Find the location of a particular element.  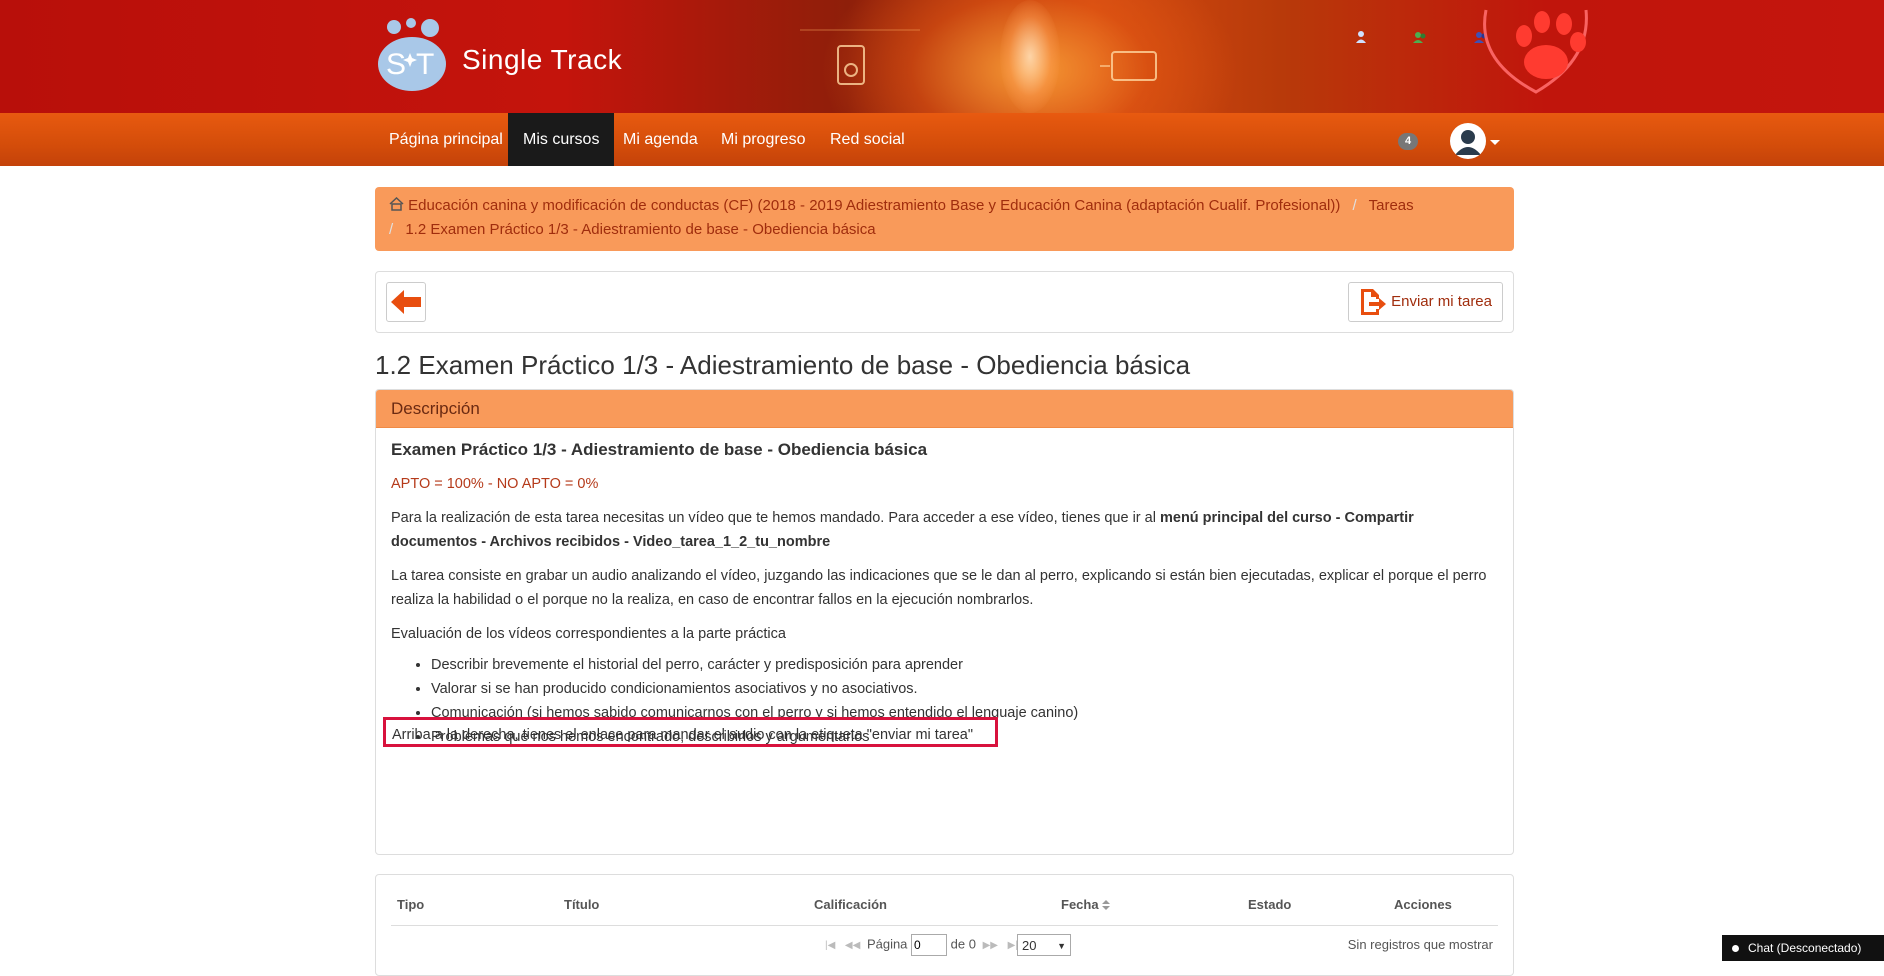

nav-agenda: Mi agenda is located at coordinates (660, 139).